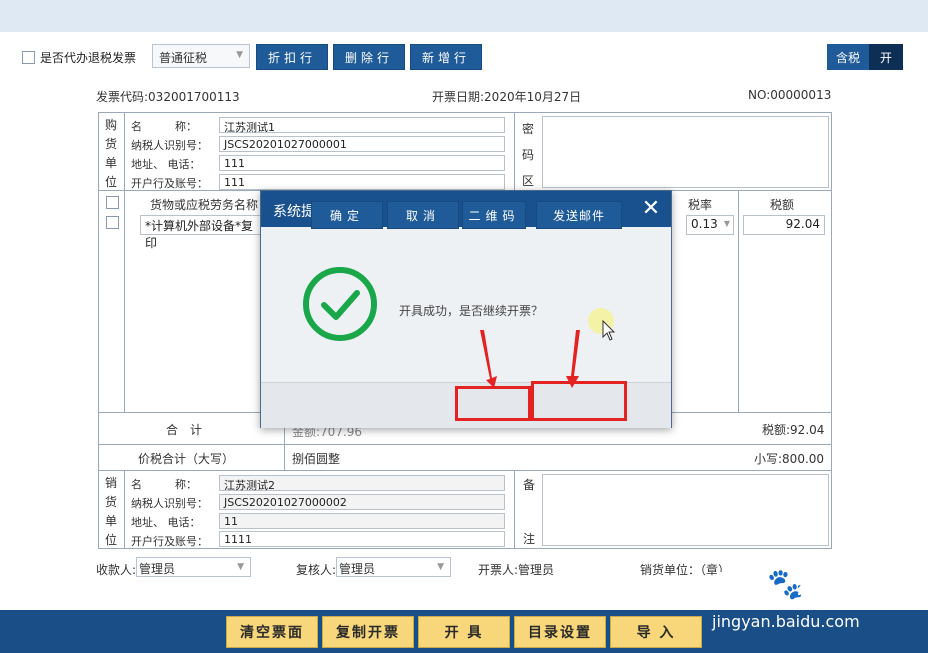  What do you see at coordinates (656, 632) in the screenshot?
I see `import-button: 导 入` at bounding box center [656, 632].